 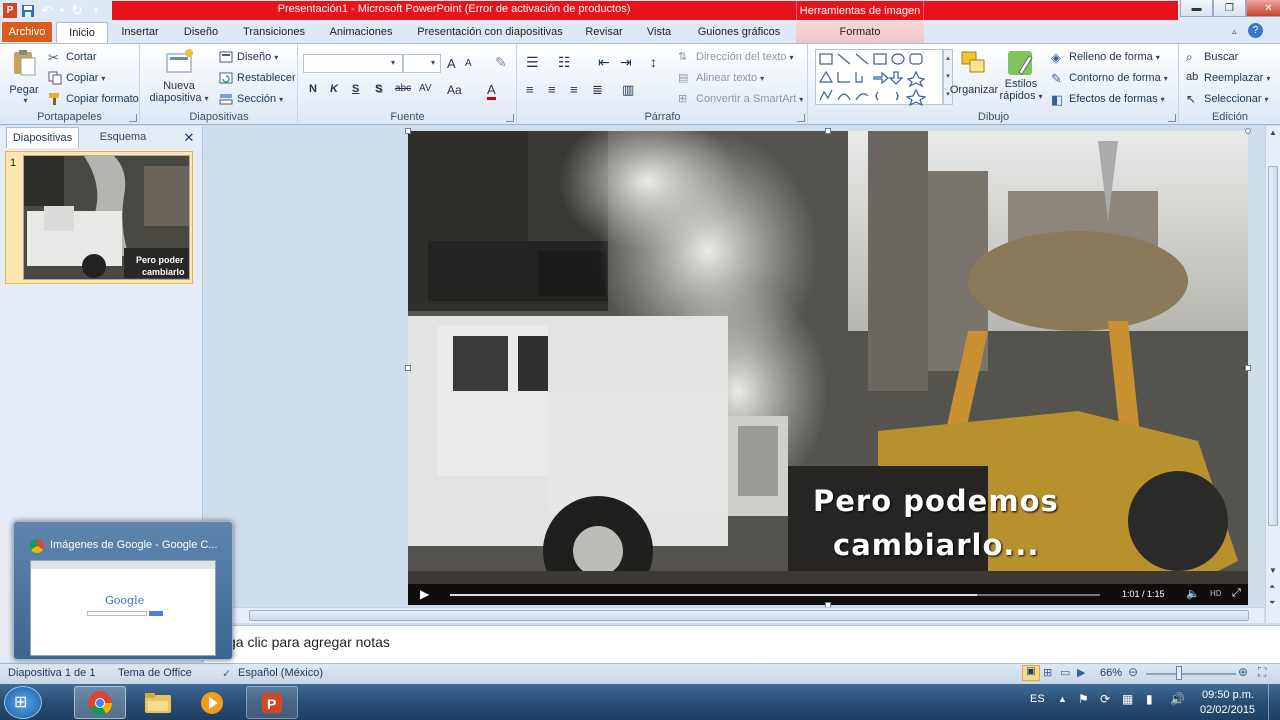 I want to click on save-icon, so click(x=28, y=11).